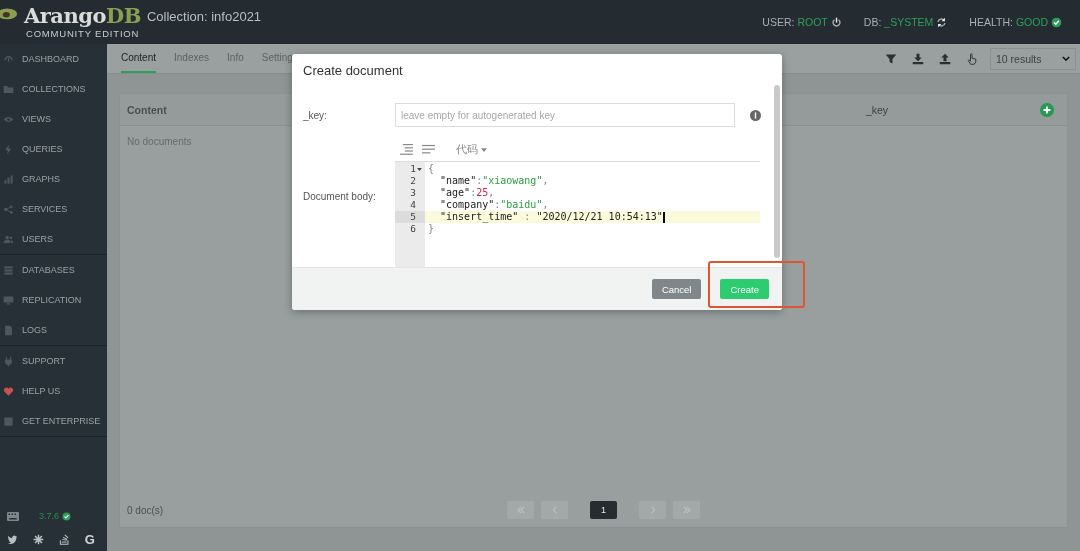 The height and width of the screenshot is (551, 1080). I want to click on caret-icon, so click(484, 149).